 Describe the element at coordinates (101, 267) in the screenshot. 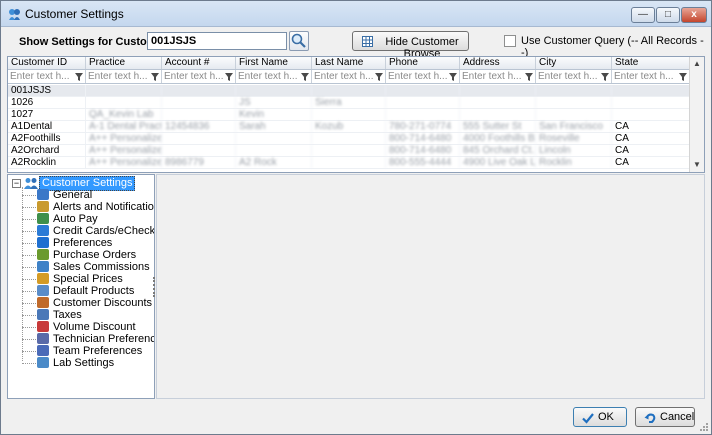

I see `tree-item-label: Sales Commissions` at that location.